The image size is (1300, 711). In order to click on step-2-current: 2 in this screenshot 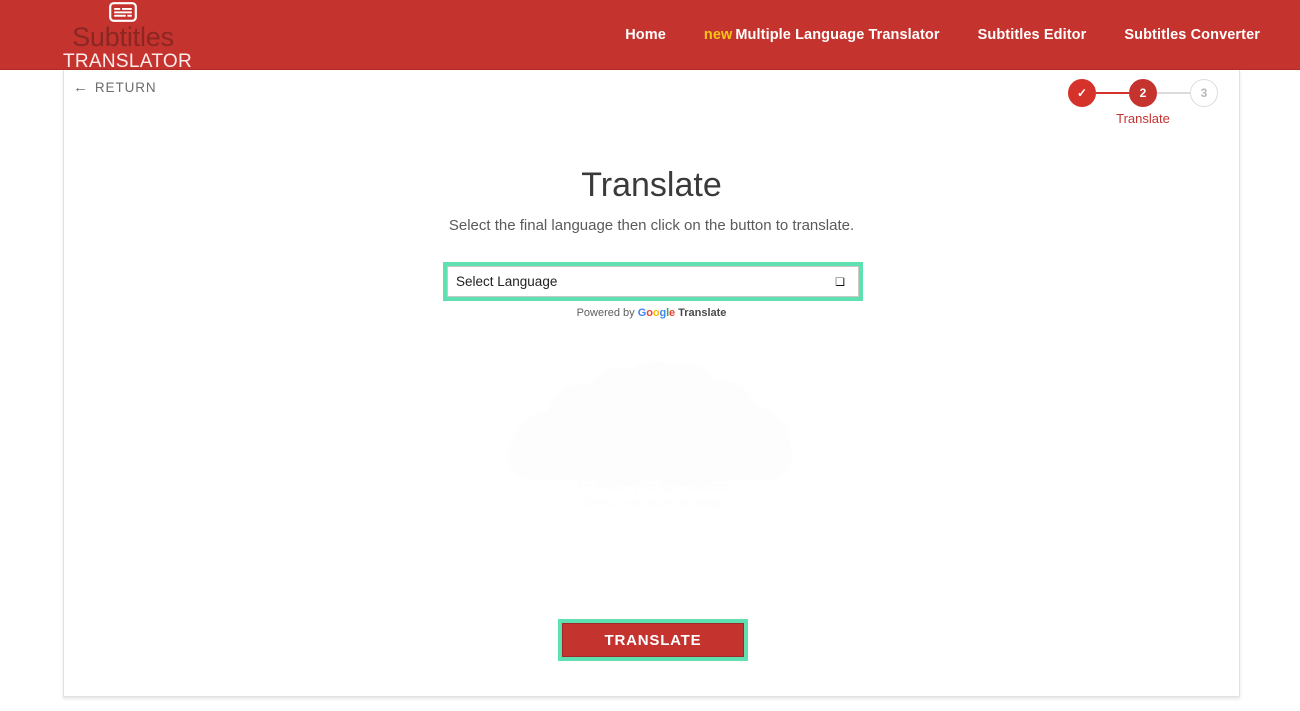, I will do `click(1143, 93)`.